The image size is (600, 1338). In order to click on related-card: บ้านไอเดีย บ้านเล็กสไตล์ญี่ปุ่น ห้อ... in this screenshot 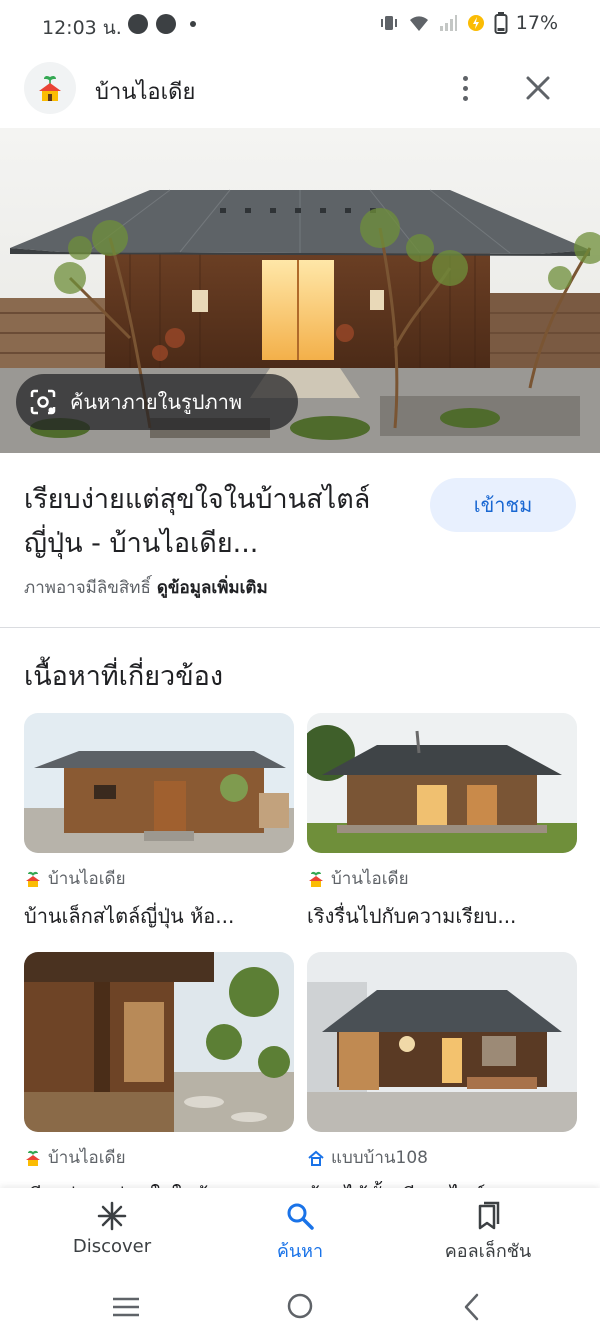, I will do `click(159, 822)`.